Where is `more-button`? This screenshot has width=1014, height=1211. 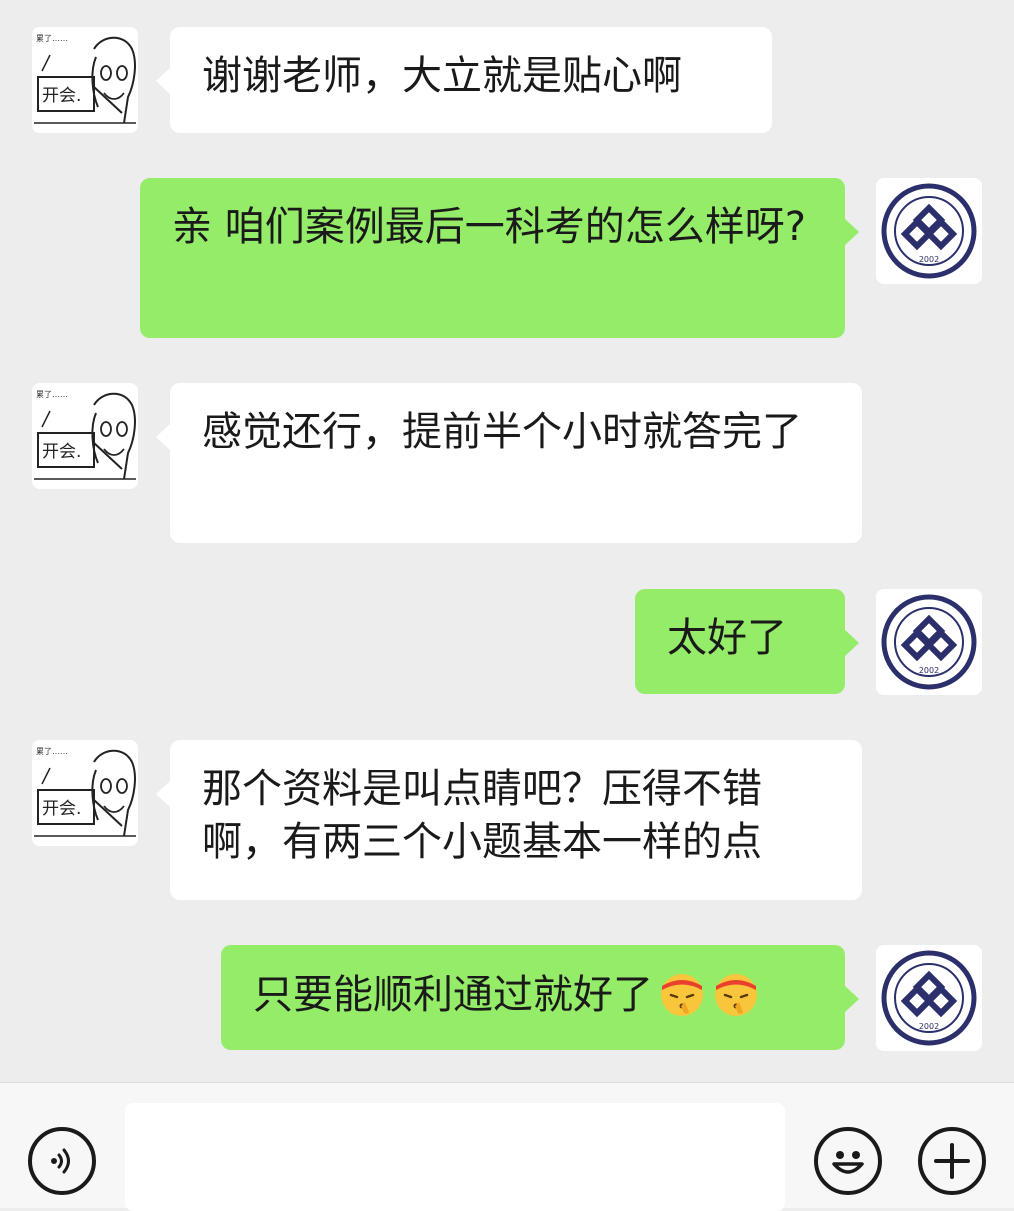 more-button is located at coordinates (952, 1161).